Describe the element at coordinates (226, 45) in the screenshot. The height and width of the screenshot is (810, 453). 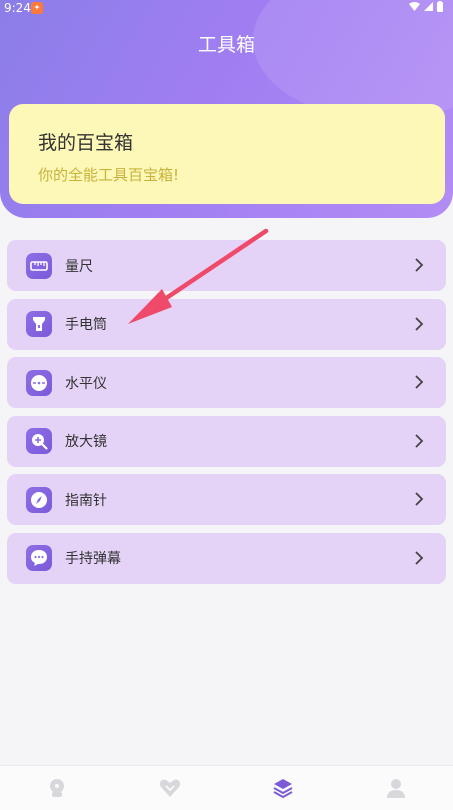
I see `page-title: 工具箱` at that location.